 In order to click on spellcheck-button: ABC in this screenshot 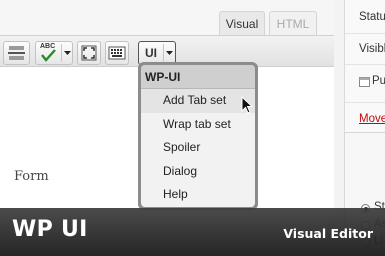, I will do `click(54, 53)`.